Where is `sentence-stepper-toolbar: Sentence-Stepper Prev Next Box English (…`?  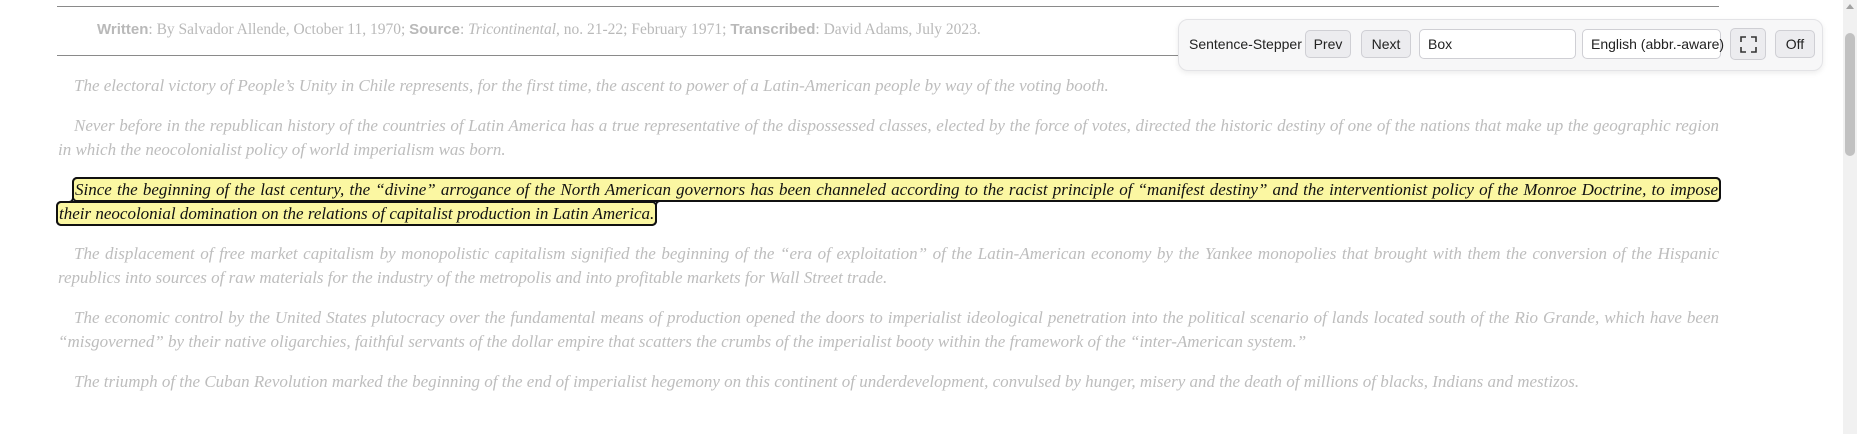
sentence-stepper-toolbar: Sentence-Stepper Prev Next Box English (… is located at coordinates (1500, 45).